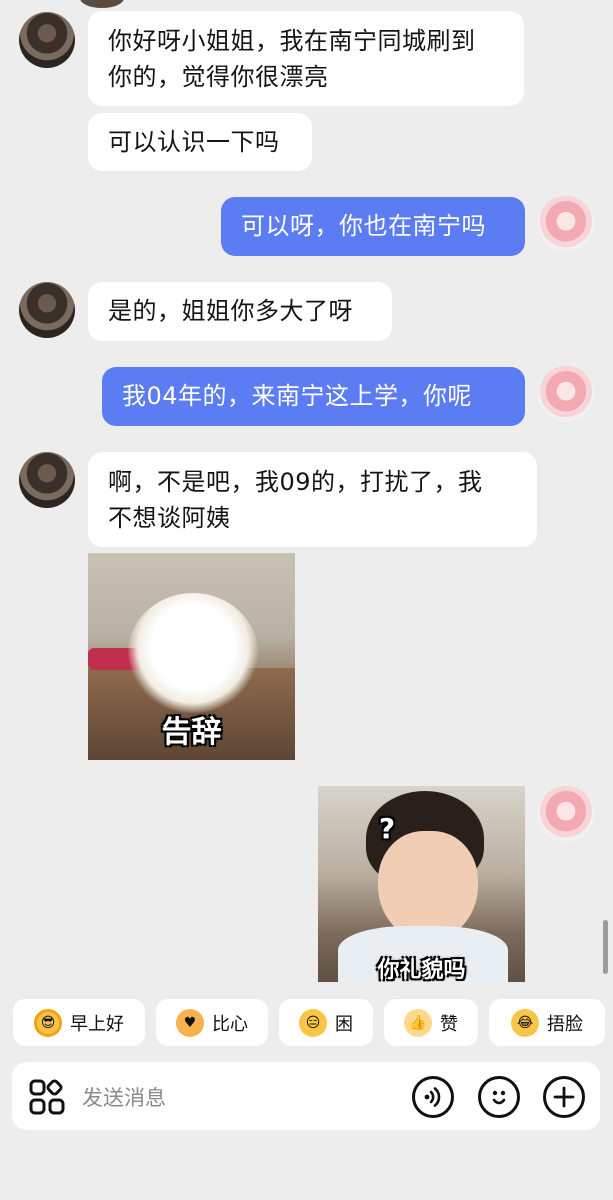 The width and height of the screenshot is (613, 1200). I want to click on kid-face, so click(428, 886).